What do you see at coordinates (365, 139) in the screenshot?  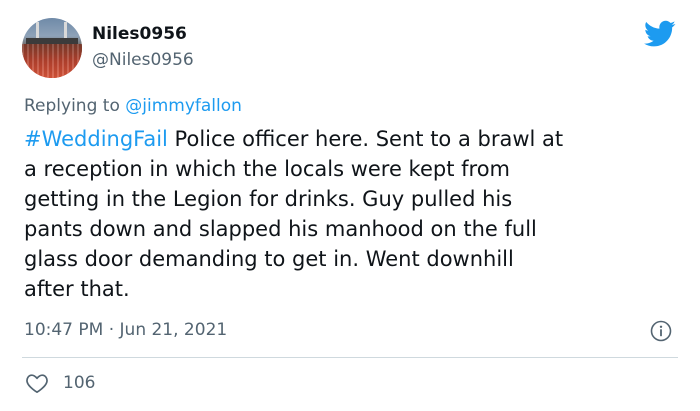 I see `tweet-text-segment: Police officer here. Sent to a brawl at` at bounding box center [365, 139].